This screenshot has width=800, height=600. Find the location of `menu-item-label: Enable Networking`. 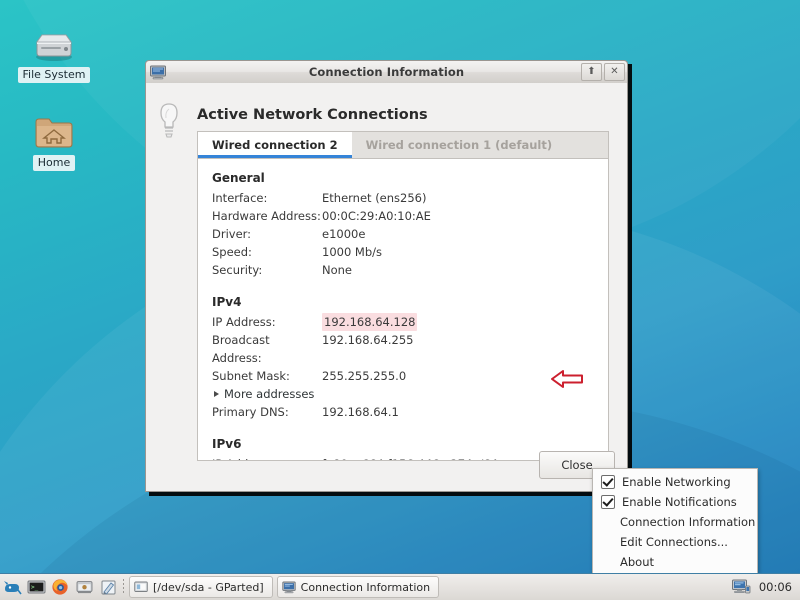

menu-item-label: Enable Networking is located at coordinates (676, 482).